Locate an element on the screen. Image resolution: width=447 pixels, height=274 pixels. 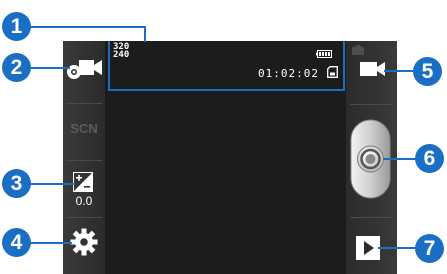
memory-card-icon is located at coordinates (332, 72).